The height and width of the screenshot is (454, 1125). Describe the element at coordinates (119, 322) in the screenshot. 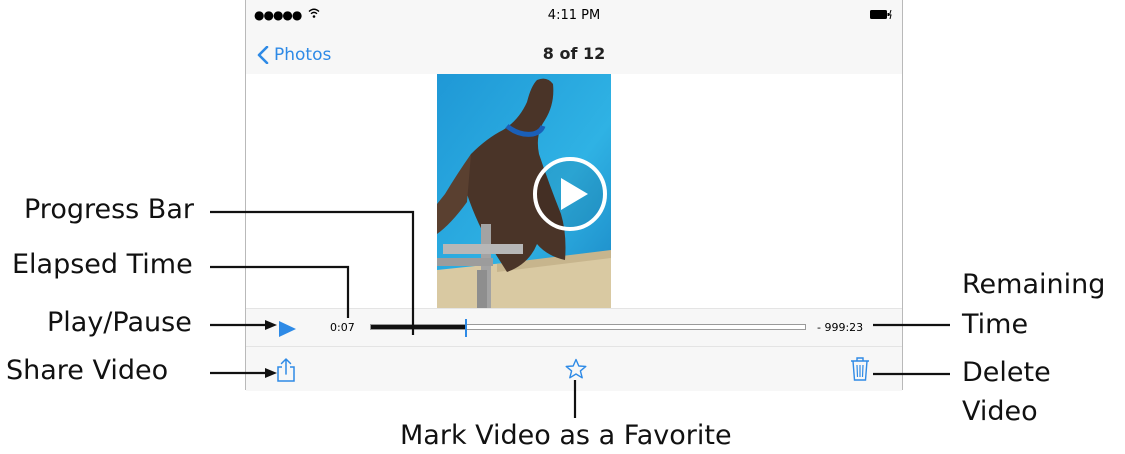

I see `callout-play-pause: Play/Pause` at that location.